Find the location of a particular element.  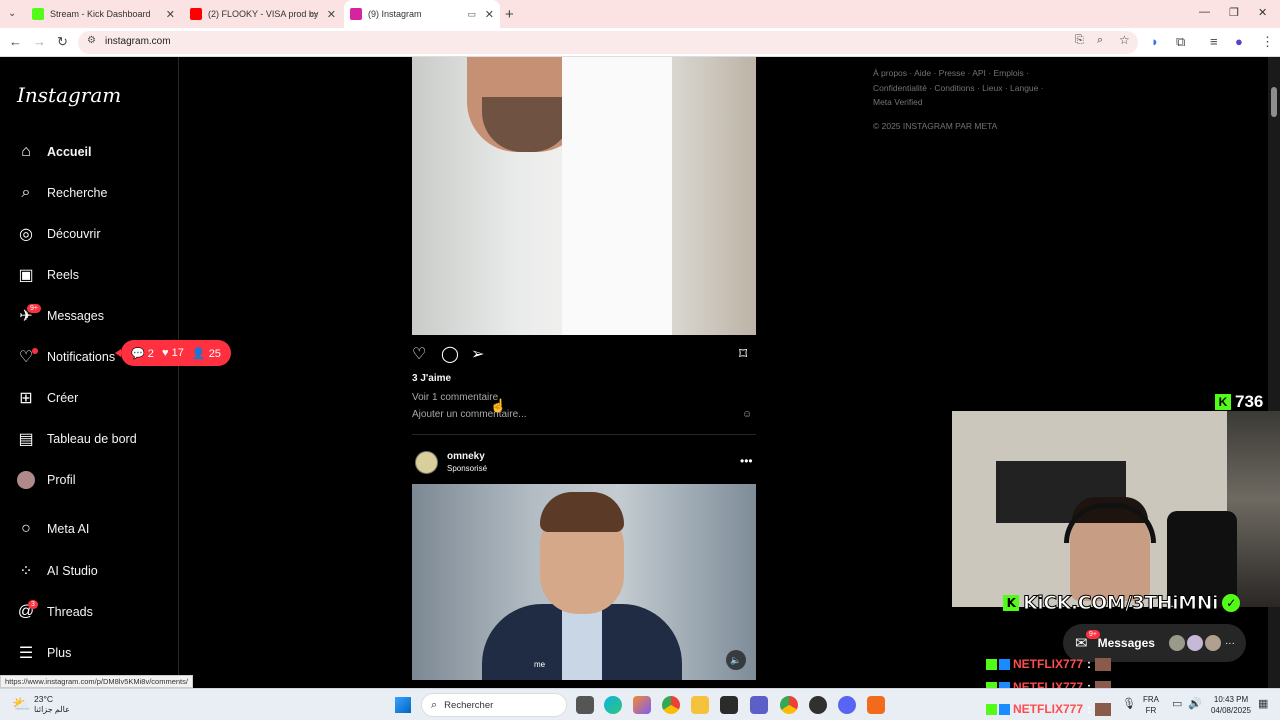

obs-icon is located at coordinates (818, 705).